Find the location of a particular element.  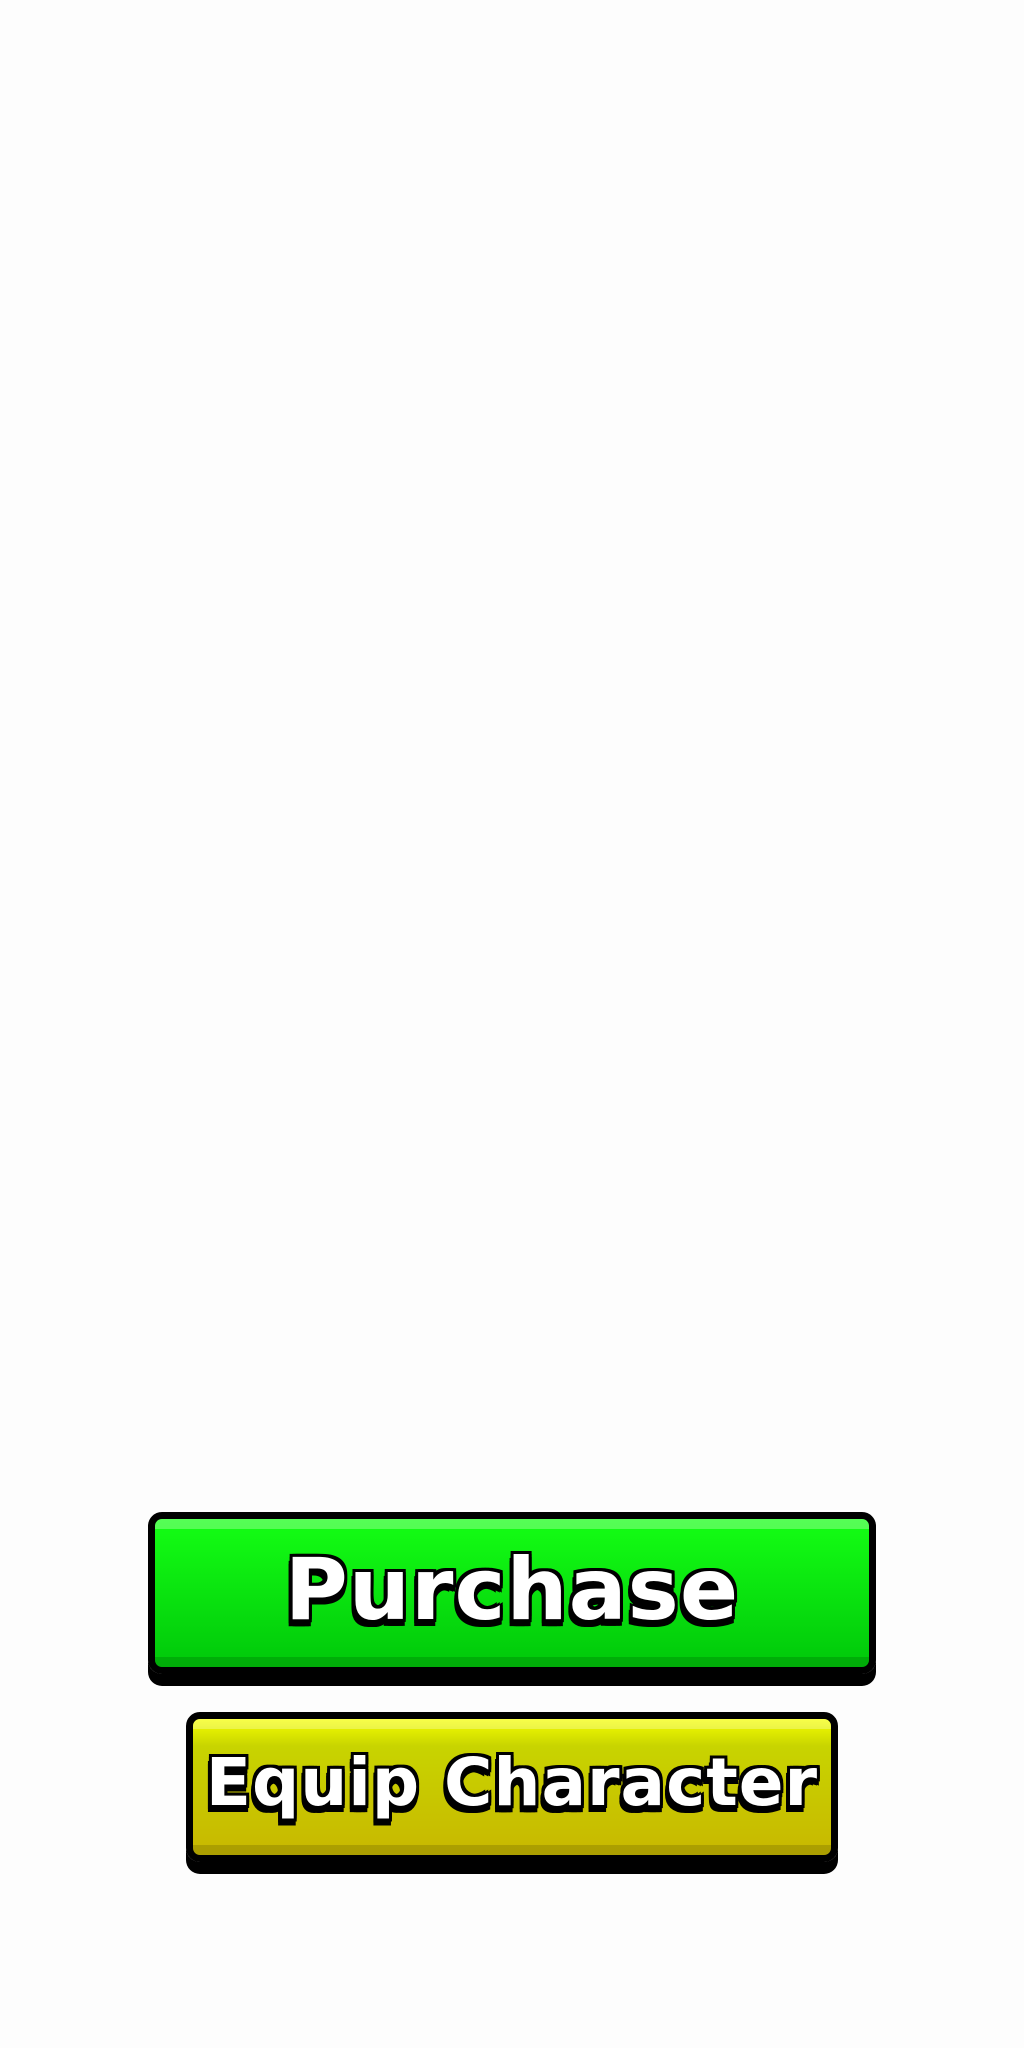

equip-character-button-label: Equip Character is located at coordinates (512, 1782).